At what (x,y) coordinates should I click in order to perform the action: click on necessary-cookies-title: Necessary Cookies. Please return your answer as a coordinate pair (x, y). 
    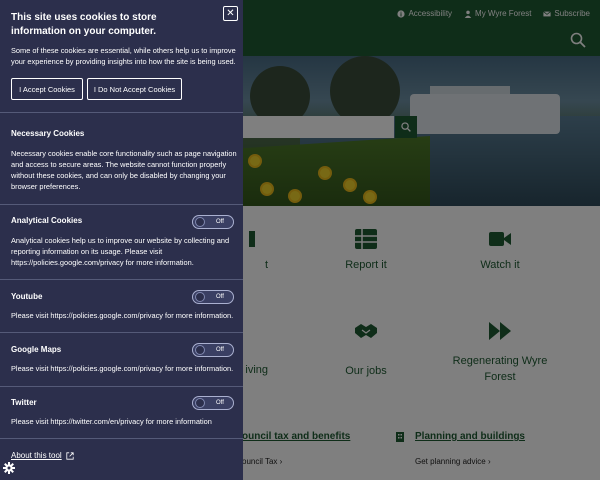
    Looking at the image, I should click on (48, 133).